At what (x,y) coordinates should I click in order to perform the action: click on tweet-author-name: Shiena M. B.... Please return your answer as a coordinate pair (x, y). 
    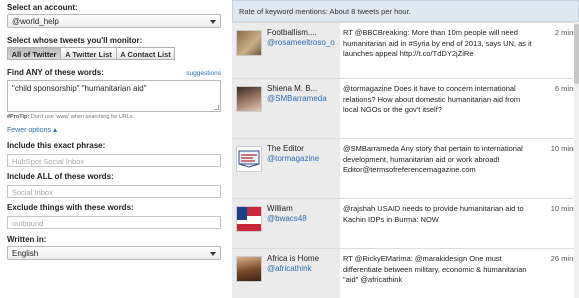
    Looking at the image, I should click on (292, 88).